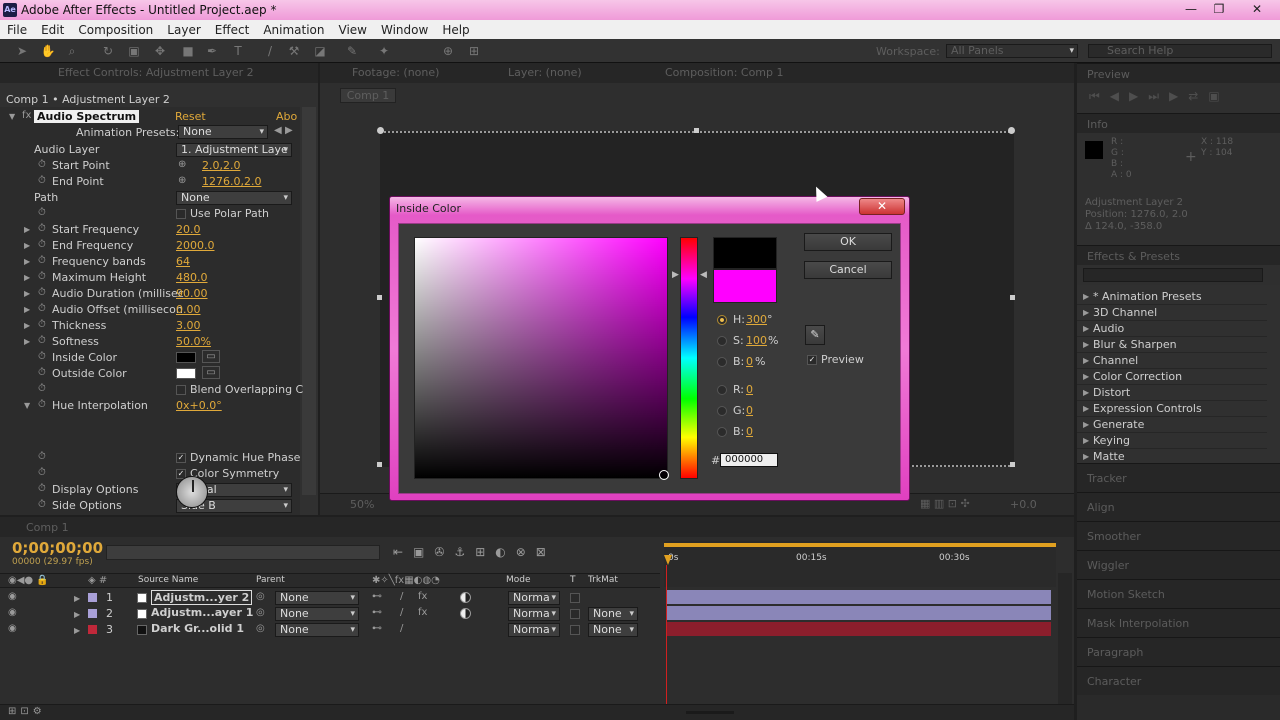 This screenshot has height=720, width=1280. I want to click on label-color-swatch, so click(92, 597).